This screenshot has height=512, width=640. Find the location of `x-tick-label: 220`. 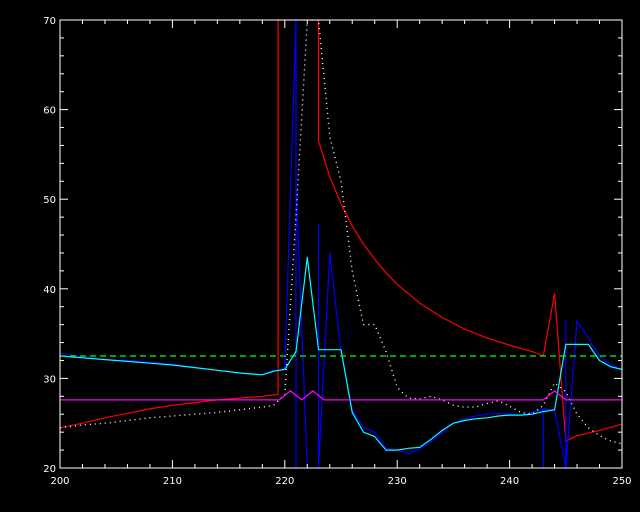

x-tick-label: 220 is located at coordinates (284, 481).